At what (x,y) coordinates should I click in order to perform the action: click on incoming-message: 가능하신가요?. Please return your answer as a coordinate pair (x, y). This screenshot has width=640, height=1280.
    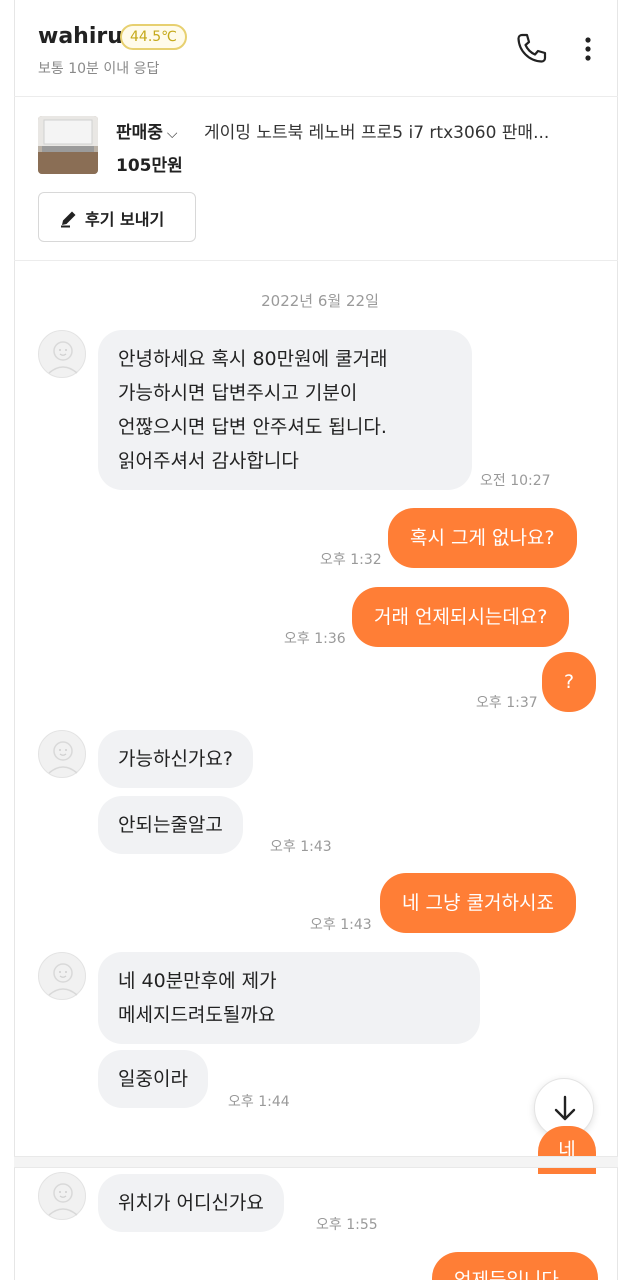
    Looking at the image, I should click on (175, 759).